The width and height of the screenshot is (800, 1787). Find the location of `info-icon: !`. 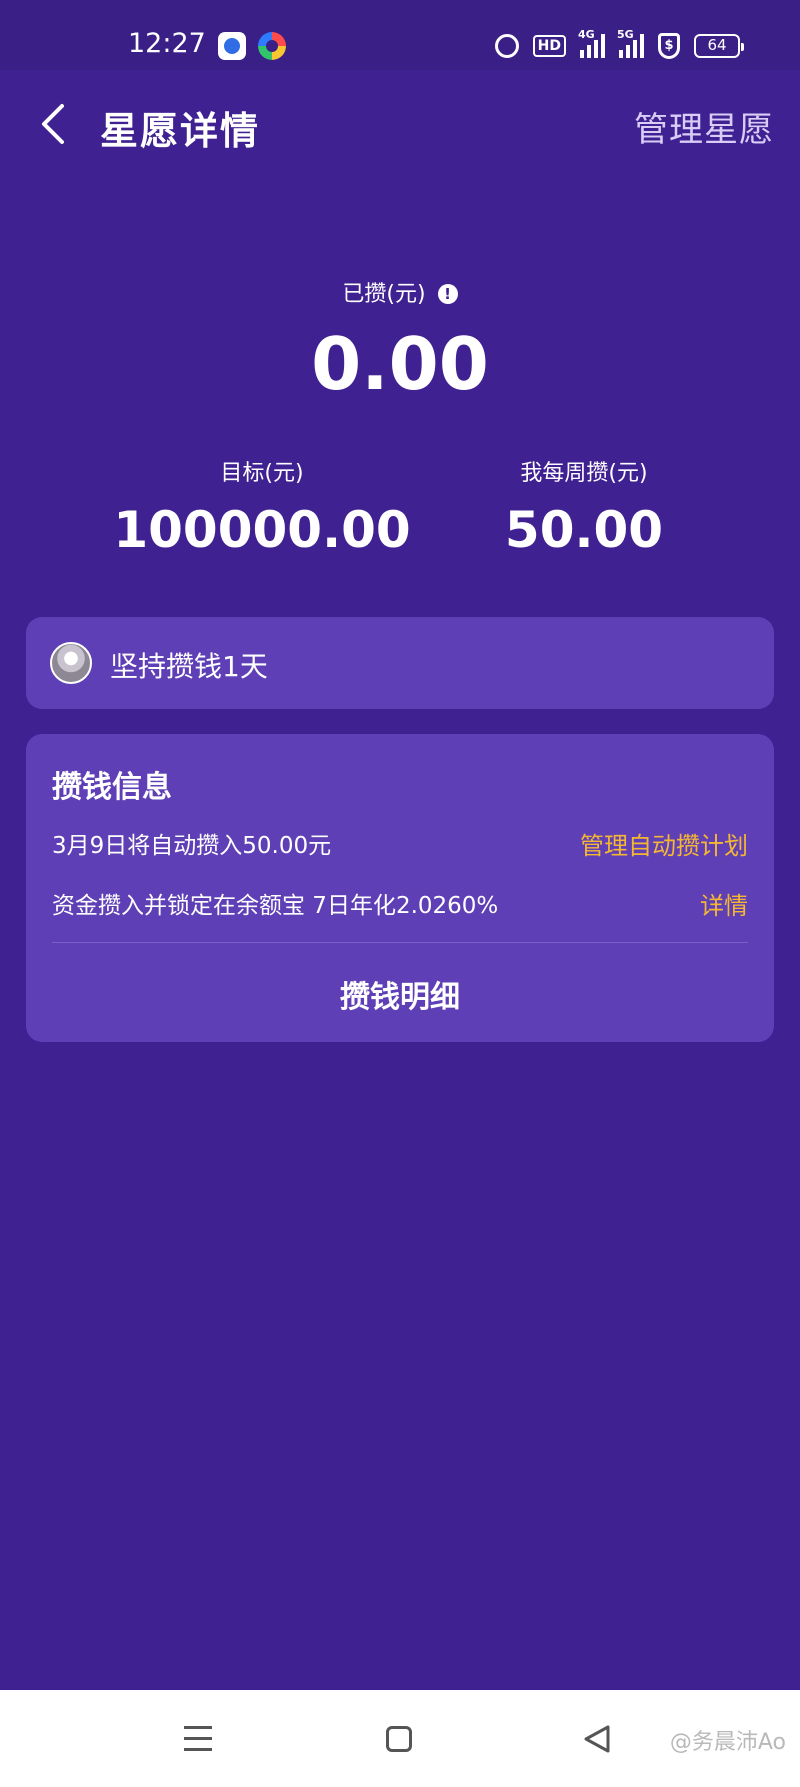

info-icon: ! is located at coordinates (447, 294).